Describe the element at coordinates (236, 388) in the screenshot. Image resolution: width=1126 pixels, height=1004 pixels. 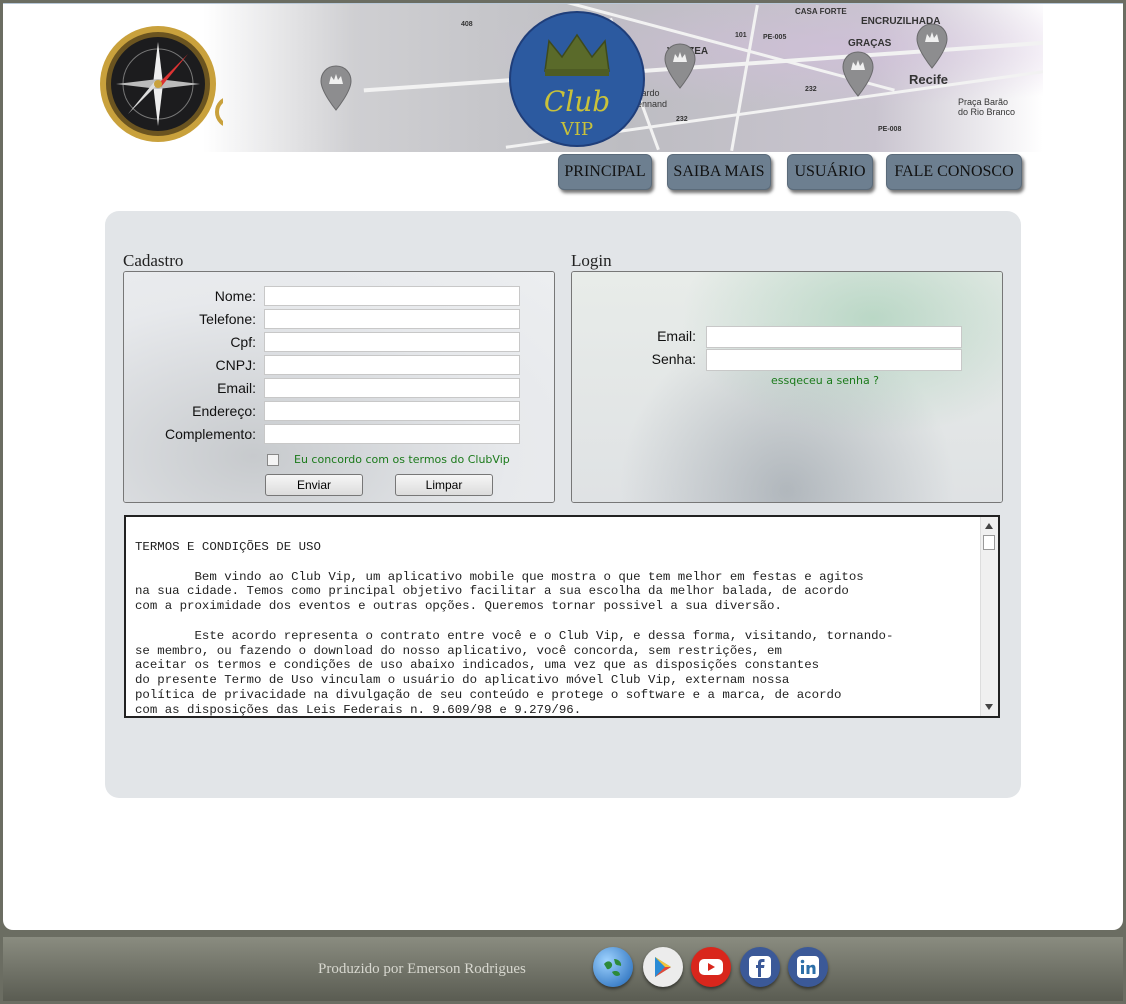
I see `email-label: Email:` at that location.